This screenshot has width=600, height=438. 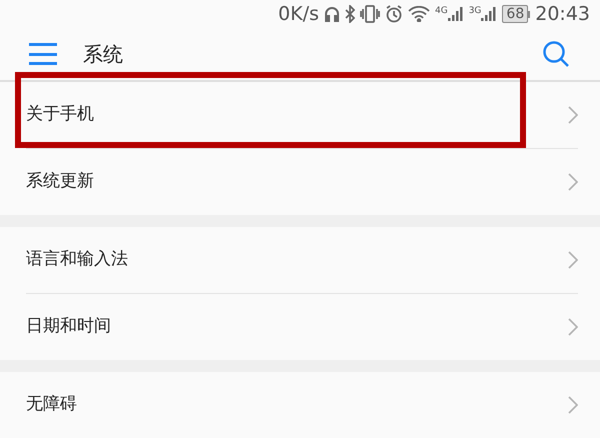 What do you see at coordinates (394, 14) in the screenshot?
I see `alarm-icon` at bounding box center [394, 14].